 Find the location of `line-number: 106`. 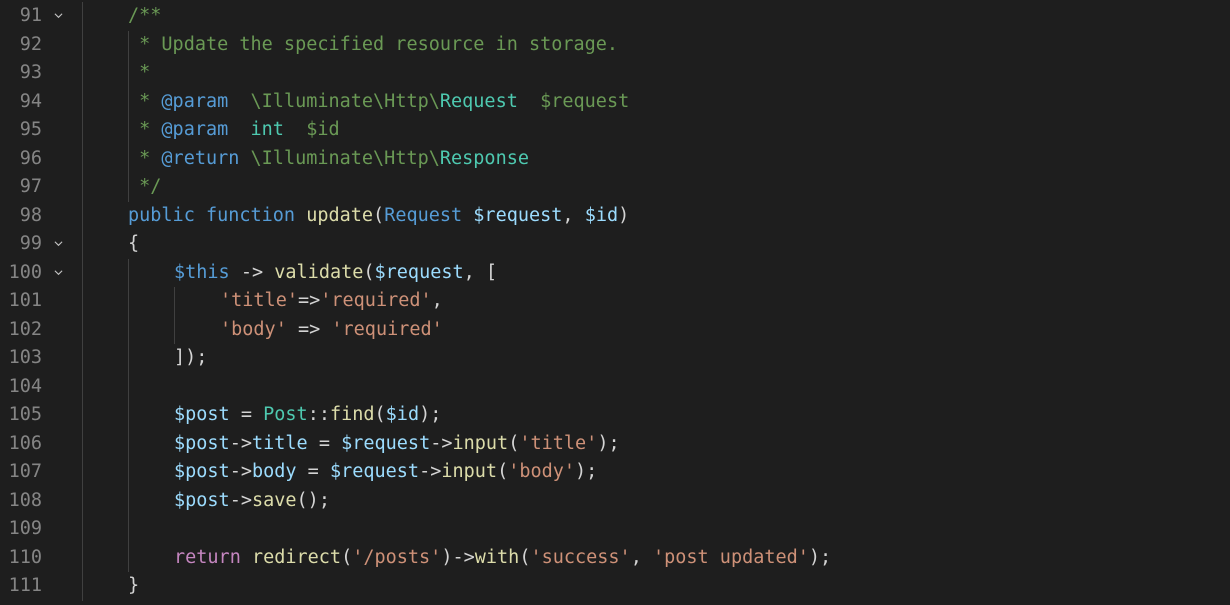

line-number: 106 is located at coordinates (25, 443).